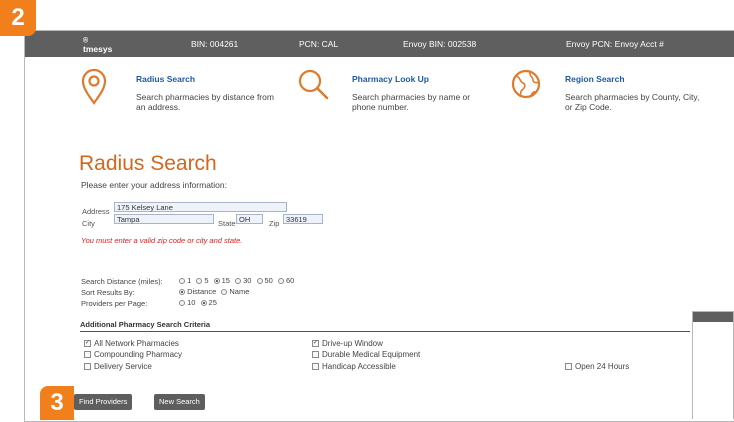  I want to click on per-page-label: Providers per Page:, so click(114, 303).